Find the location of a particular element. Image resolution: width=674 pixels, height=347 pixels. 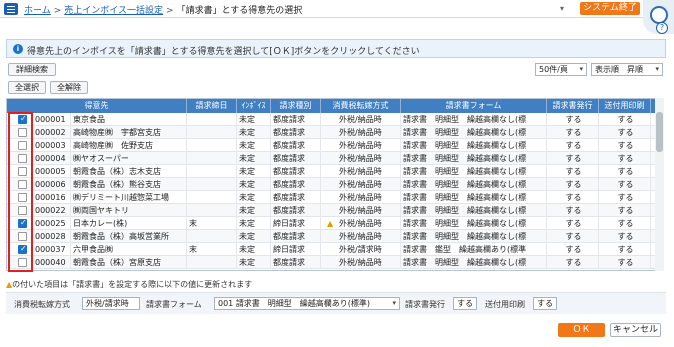

th-closing-day: 請求締日 is located at coordinates (212, 106).